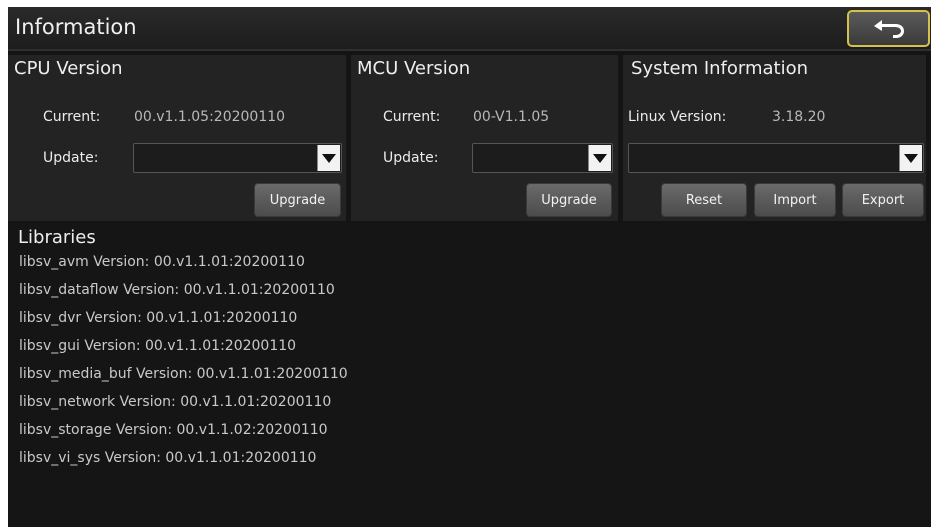 The image size is (931, 527). What do you see at coordinates (720, 68) in the screenshot?
I see `system-information-title: System Information` at bounding box center [720, 68].